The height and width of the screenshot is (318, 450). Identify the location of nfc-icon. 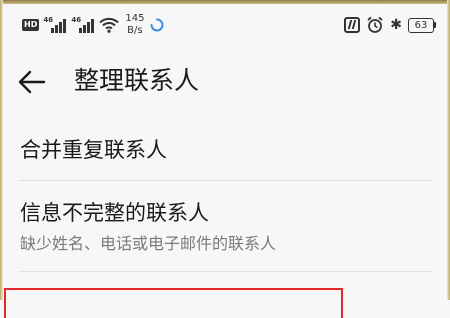
(352, 25).